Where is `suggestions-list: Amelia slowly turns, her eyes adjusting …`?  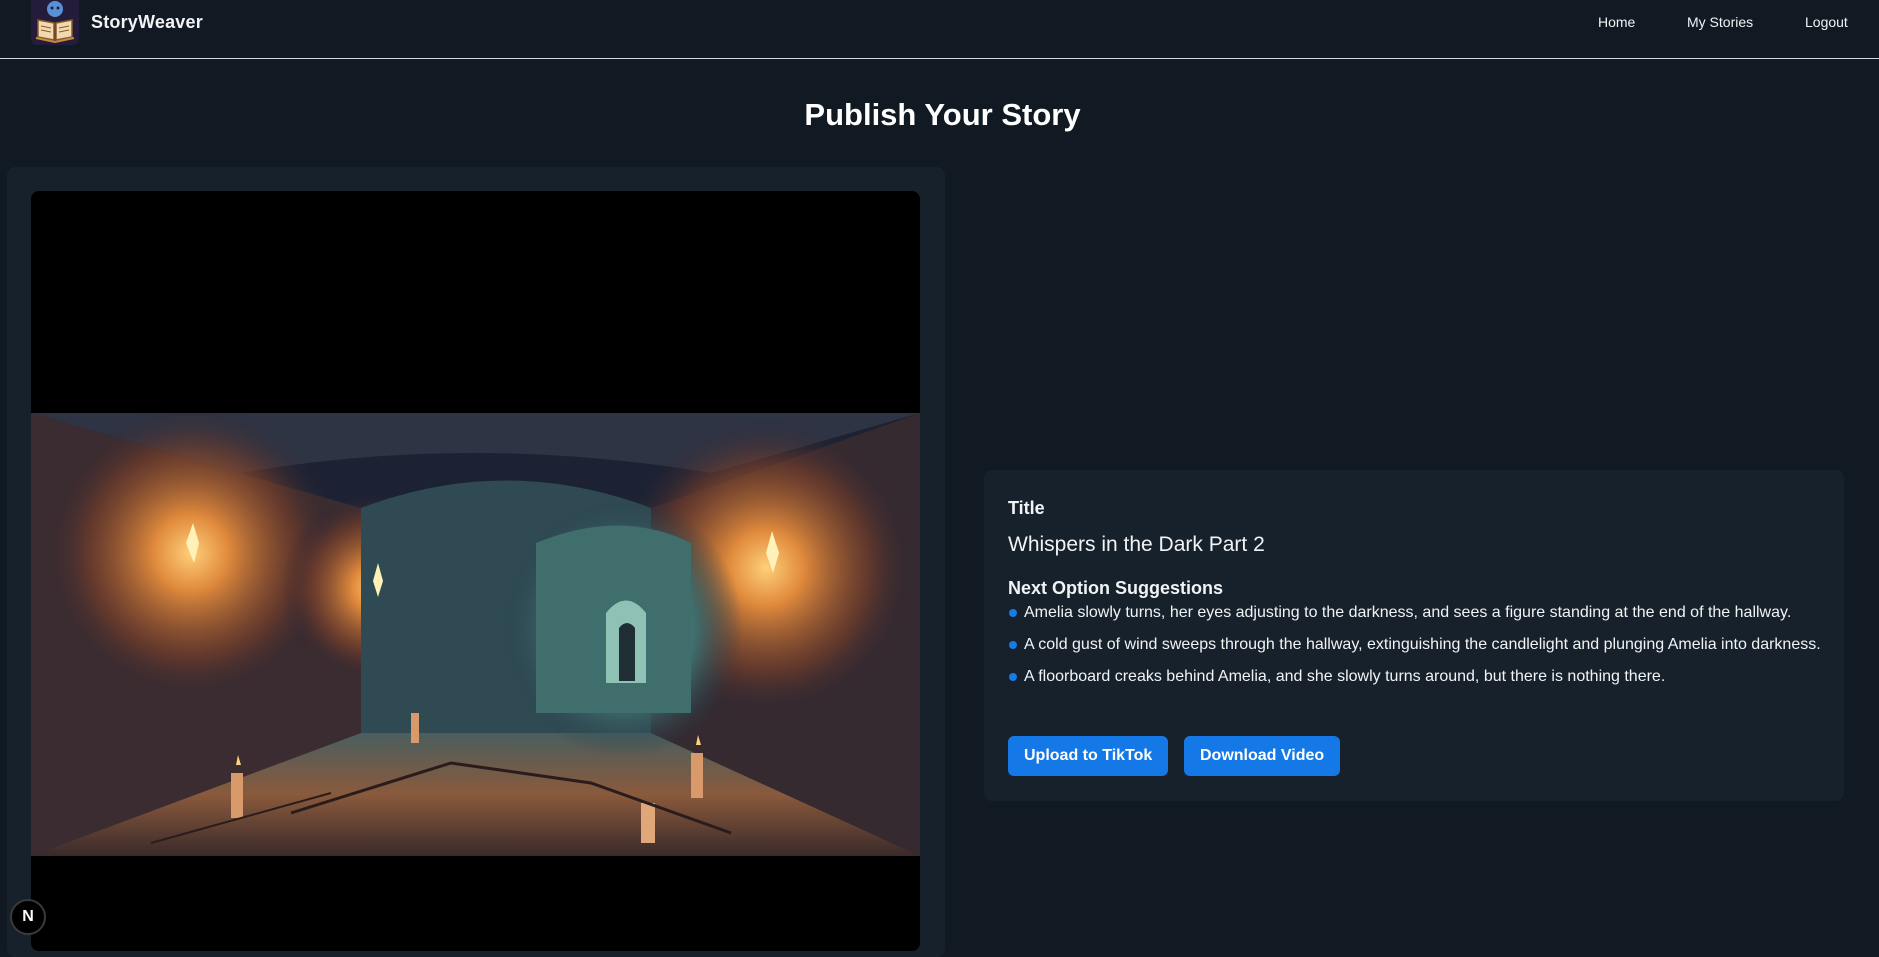 suggestions-list: Amelia slowly turns, her eyes adjusting … is located at coordinates (1414, 652).